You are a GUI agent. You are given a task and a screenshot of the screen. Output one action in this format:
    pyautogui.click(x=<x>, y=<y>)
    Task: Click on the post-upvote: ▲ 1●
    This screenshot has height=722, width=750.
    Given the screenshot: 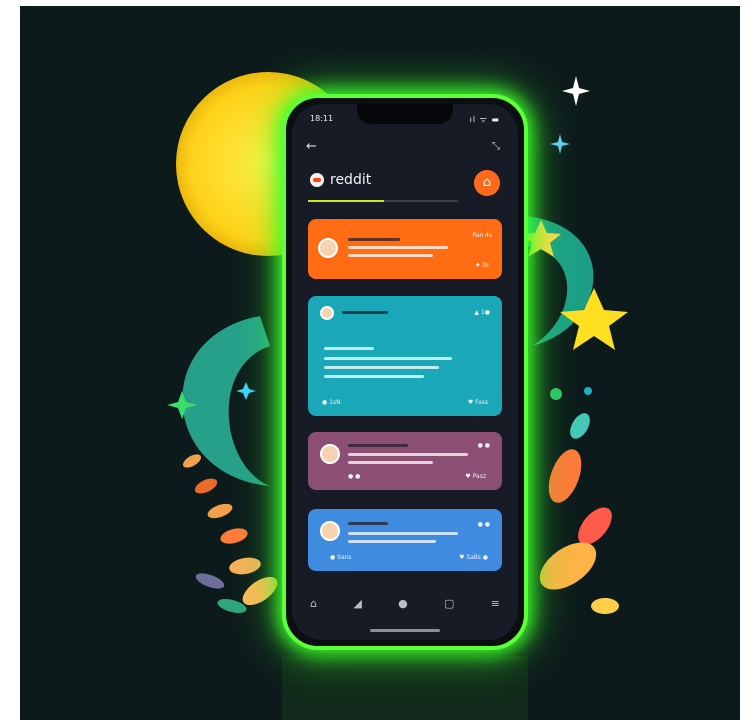 What is the action you would take?
    pyautogui.click(x=482, y=312)
    